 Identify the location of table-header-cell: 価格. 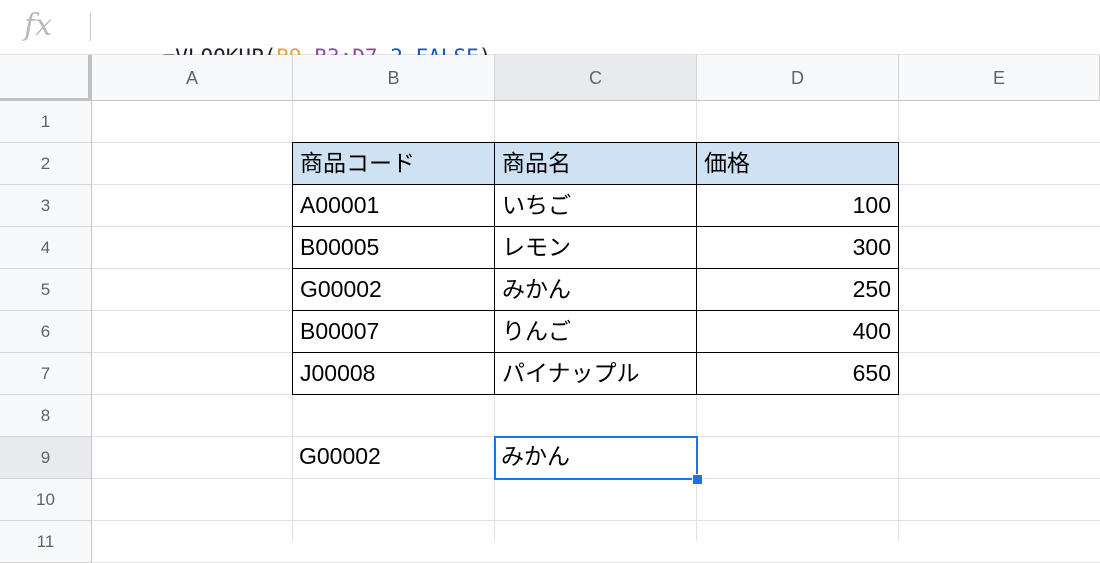
(797, 163).